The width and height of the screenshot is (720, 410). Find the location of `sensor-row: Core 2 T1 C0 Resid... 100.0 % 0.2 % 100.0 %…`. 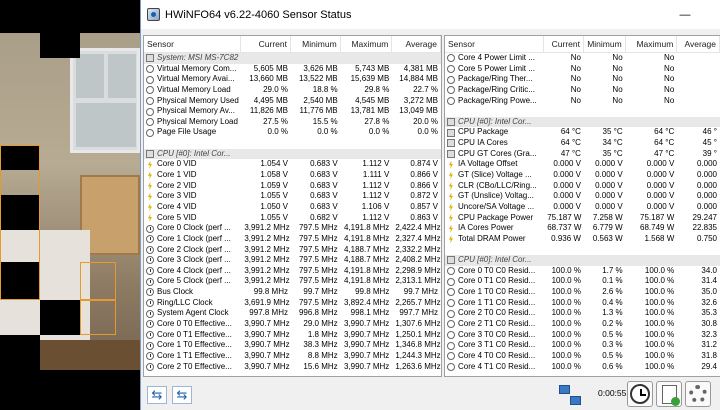

sensor-row: Core 2 T1 C0 Resid... 100.0 % 0.2 % 100.0 %… is located at coordinates (582, 324).